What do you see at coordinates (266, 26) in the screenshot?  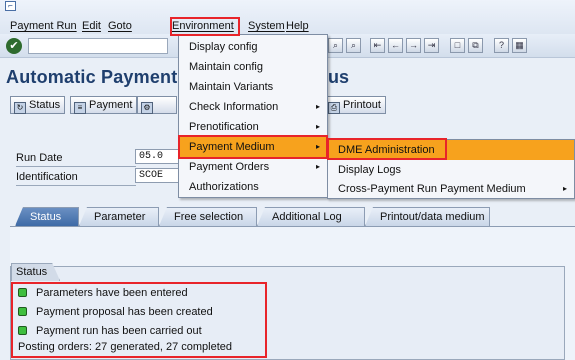 I see `menu-system: System` at bounding box center [266, 26].